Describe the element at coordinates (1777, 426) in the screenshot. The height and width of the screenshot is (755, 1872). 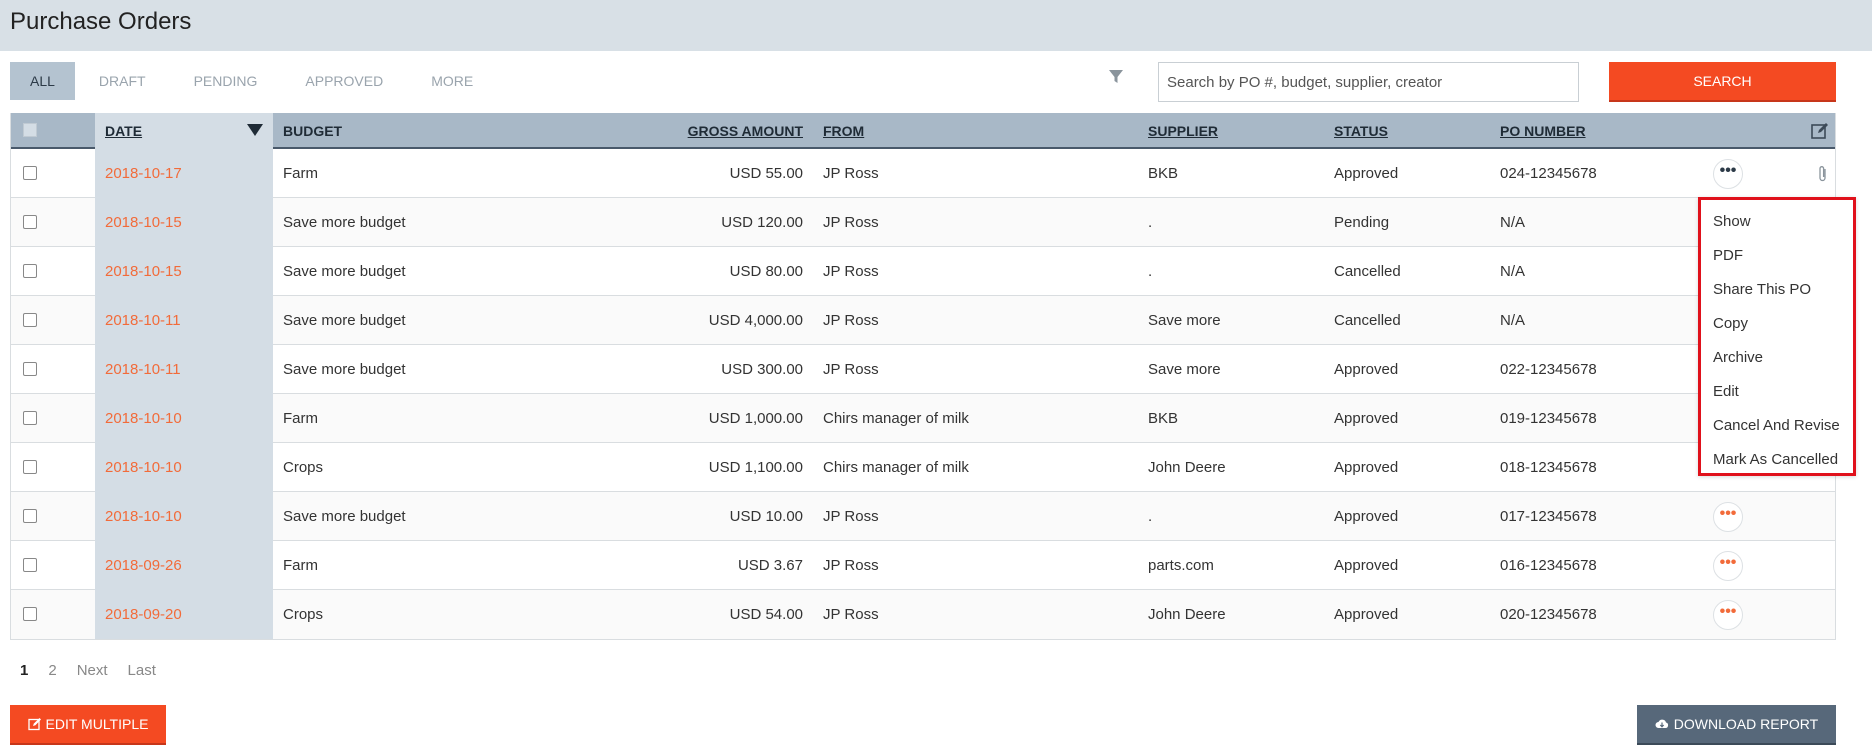
I see `menu-item-cancel-and-revise: Cancel And Revise` at that location.